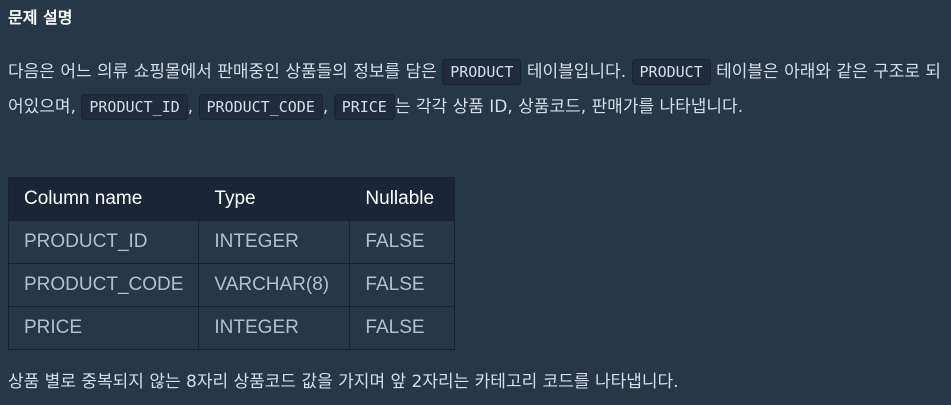 The height and width of the screenshot is (405, 951). What do you see at coordinates (402, 199) in the screenshot?
I see `column-header: Nullable` at bounding box center [402, 199].